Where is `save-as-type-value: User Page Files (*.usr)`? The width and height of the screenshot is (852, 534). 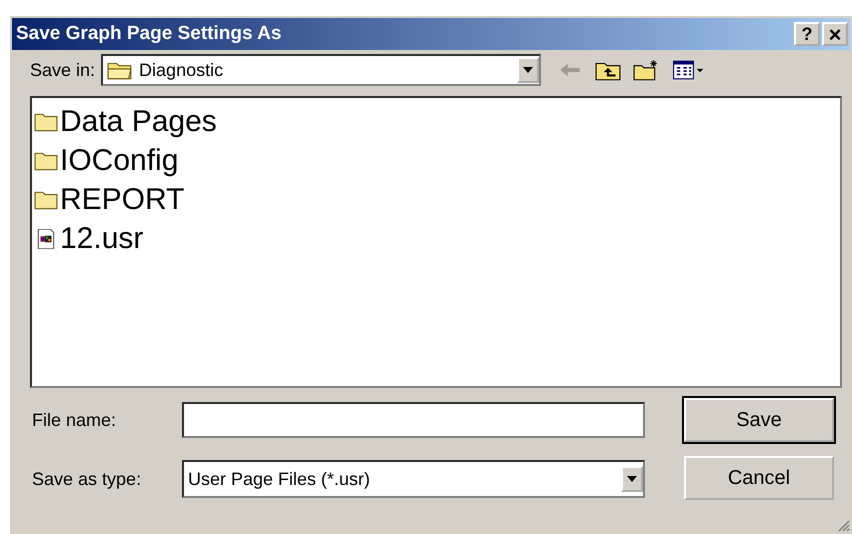 save-as-type-value: User Page Files (*.usr) is located at coordinates (280, 479).